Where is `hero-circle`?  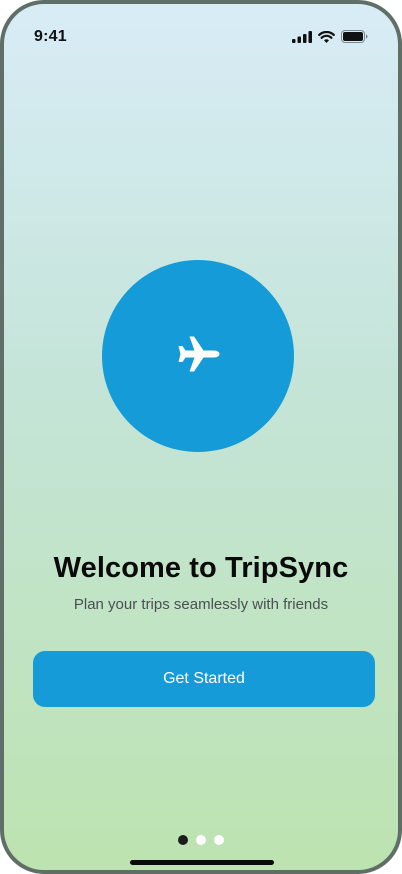
hero-circle is located at coordinates (198, 356).